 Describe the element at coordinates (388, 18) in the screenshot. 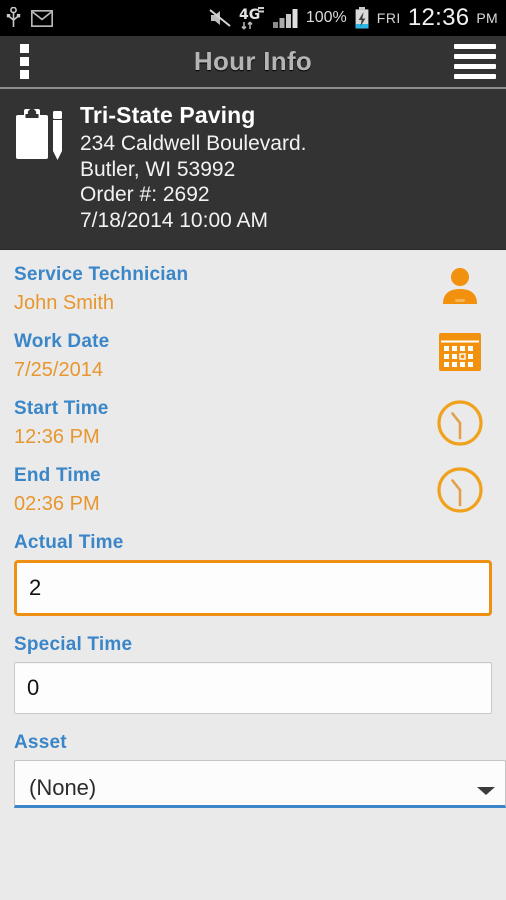

I see `status-bar-day: FRI` at that location.